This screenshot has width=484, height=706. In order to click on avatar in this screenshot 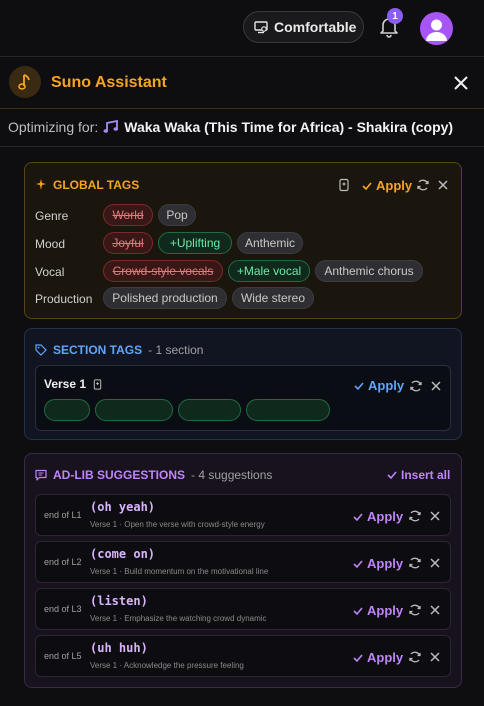, I will do `click(436, 28)`.